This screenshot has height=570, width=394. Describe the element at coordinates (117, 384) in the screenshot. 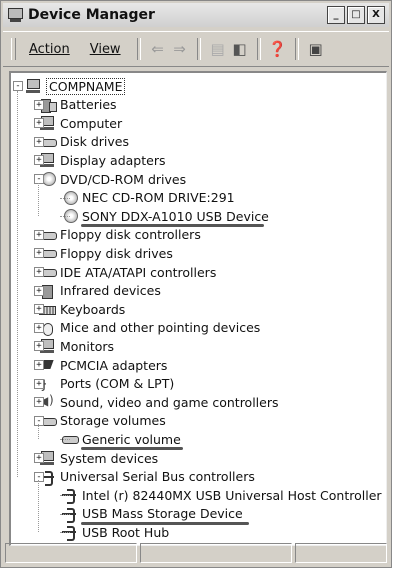

I see `tree-item-label: Ports (COM & LPT)` at that location.